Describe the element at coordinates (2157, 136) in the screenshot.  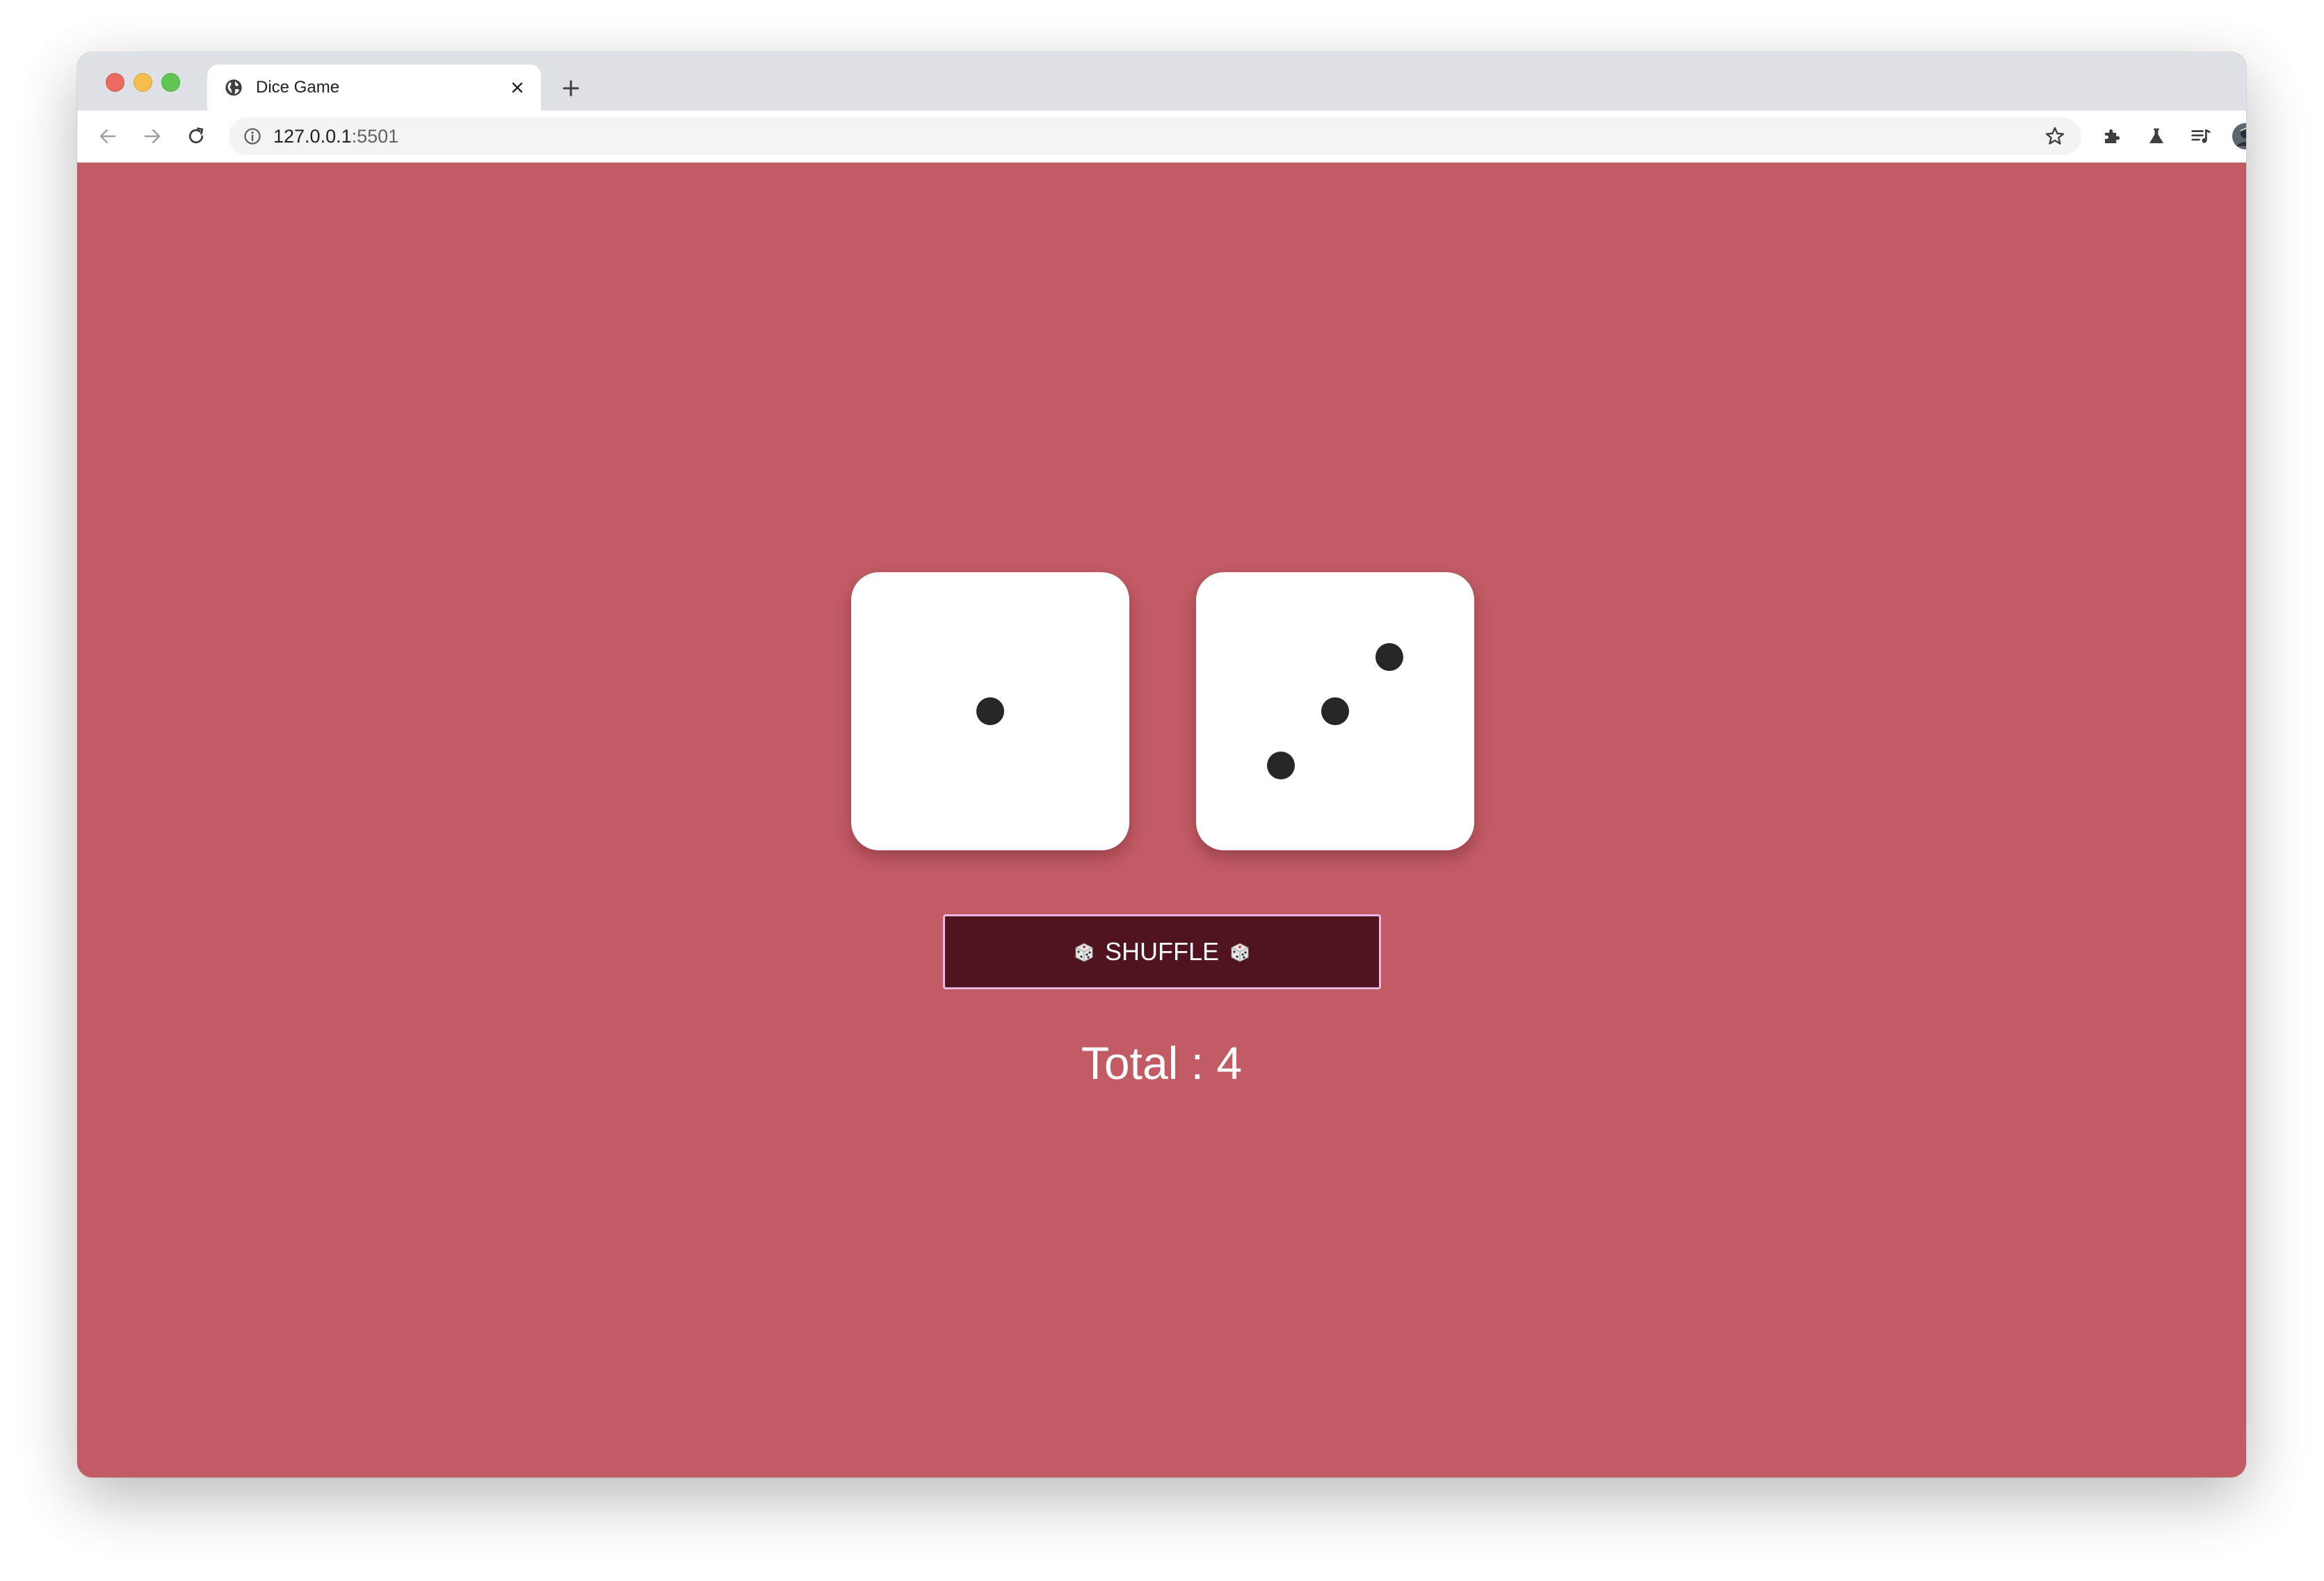
I see `flask-labs-icon` at that location.